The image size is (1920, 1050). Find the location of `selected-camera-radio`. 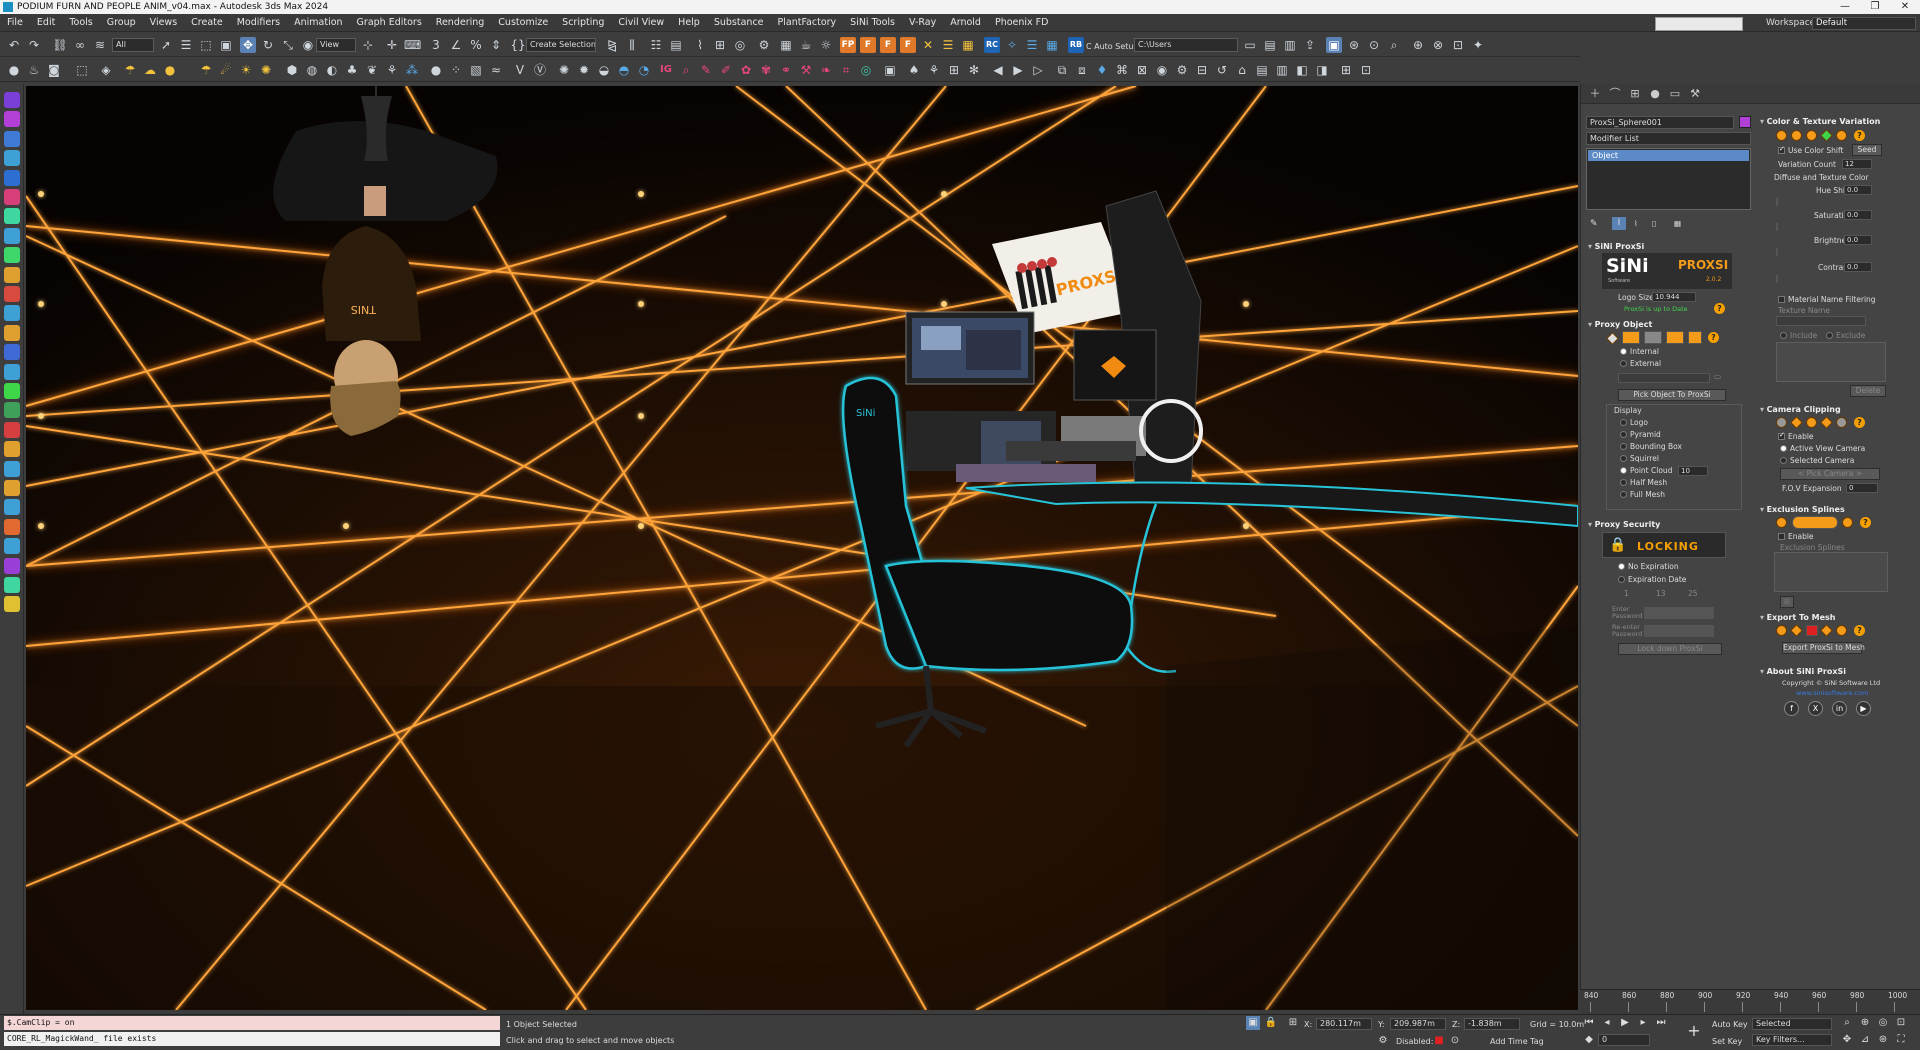

selected-camera-radio is located at coordinates (1783, 460).